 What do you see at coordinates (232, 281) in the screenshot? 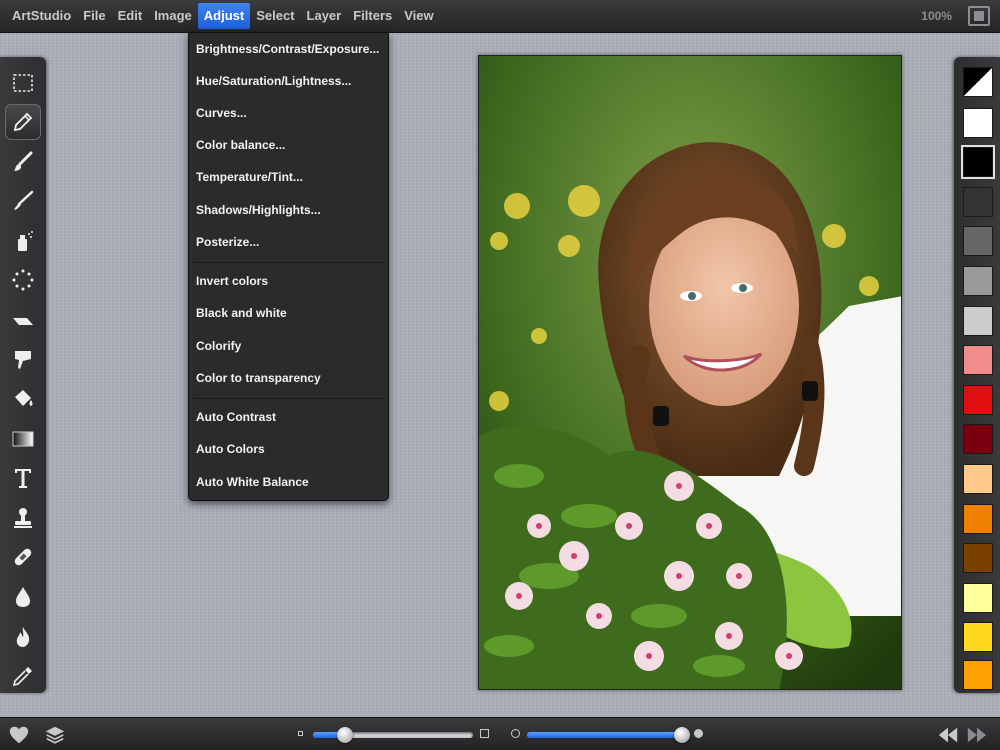
I see `menu-item-invert-colors: Invert colors` at bounding box center [232, 281].